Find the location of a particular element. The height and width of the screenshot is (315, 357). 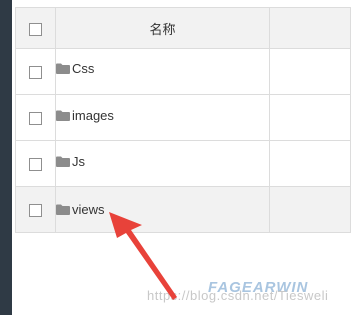

table-row: Css is located at coordinates (183, 71).